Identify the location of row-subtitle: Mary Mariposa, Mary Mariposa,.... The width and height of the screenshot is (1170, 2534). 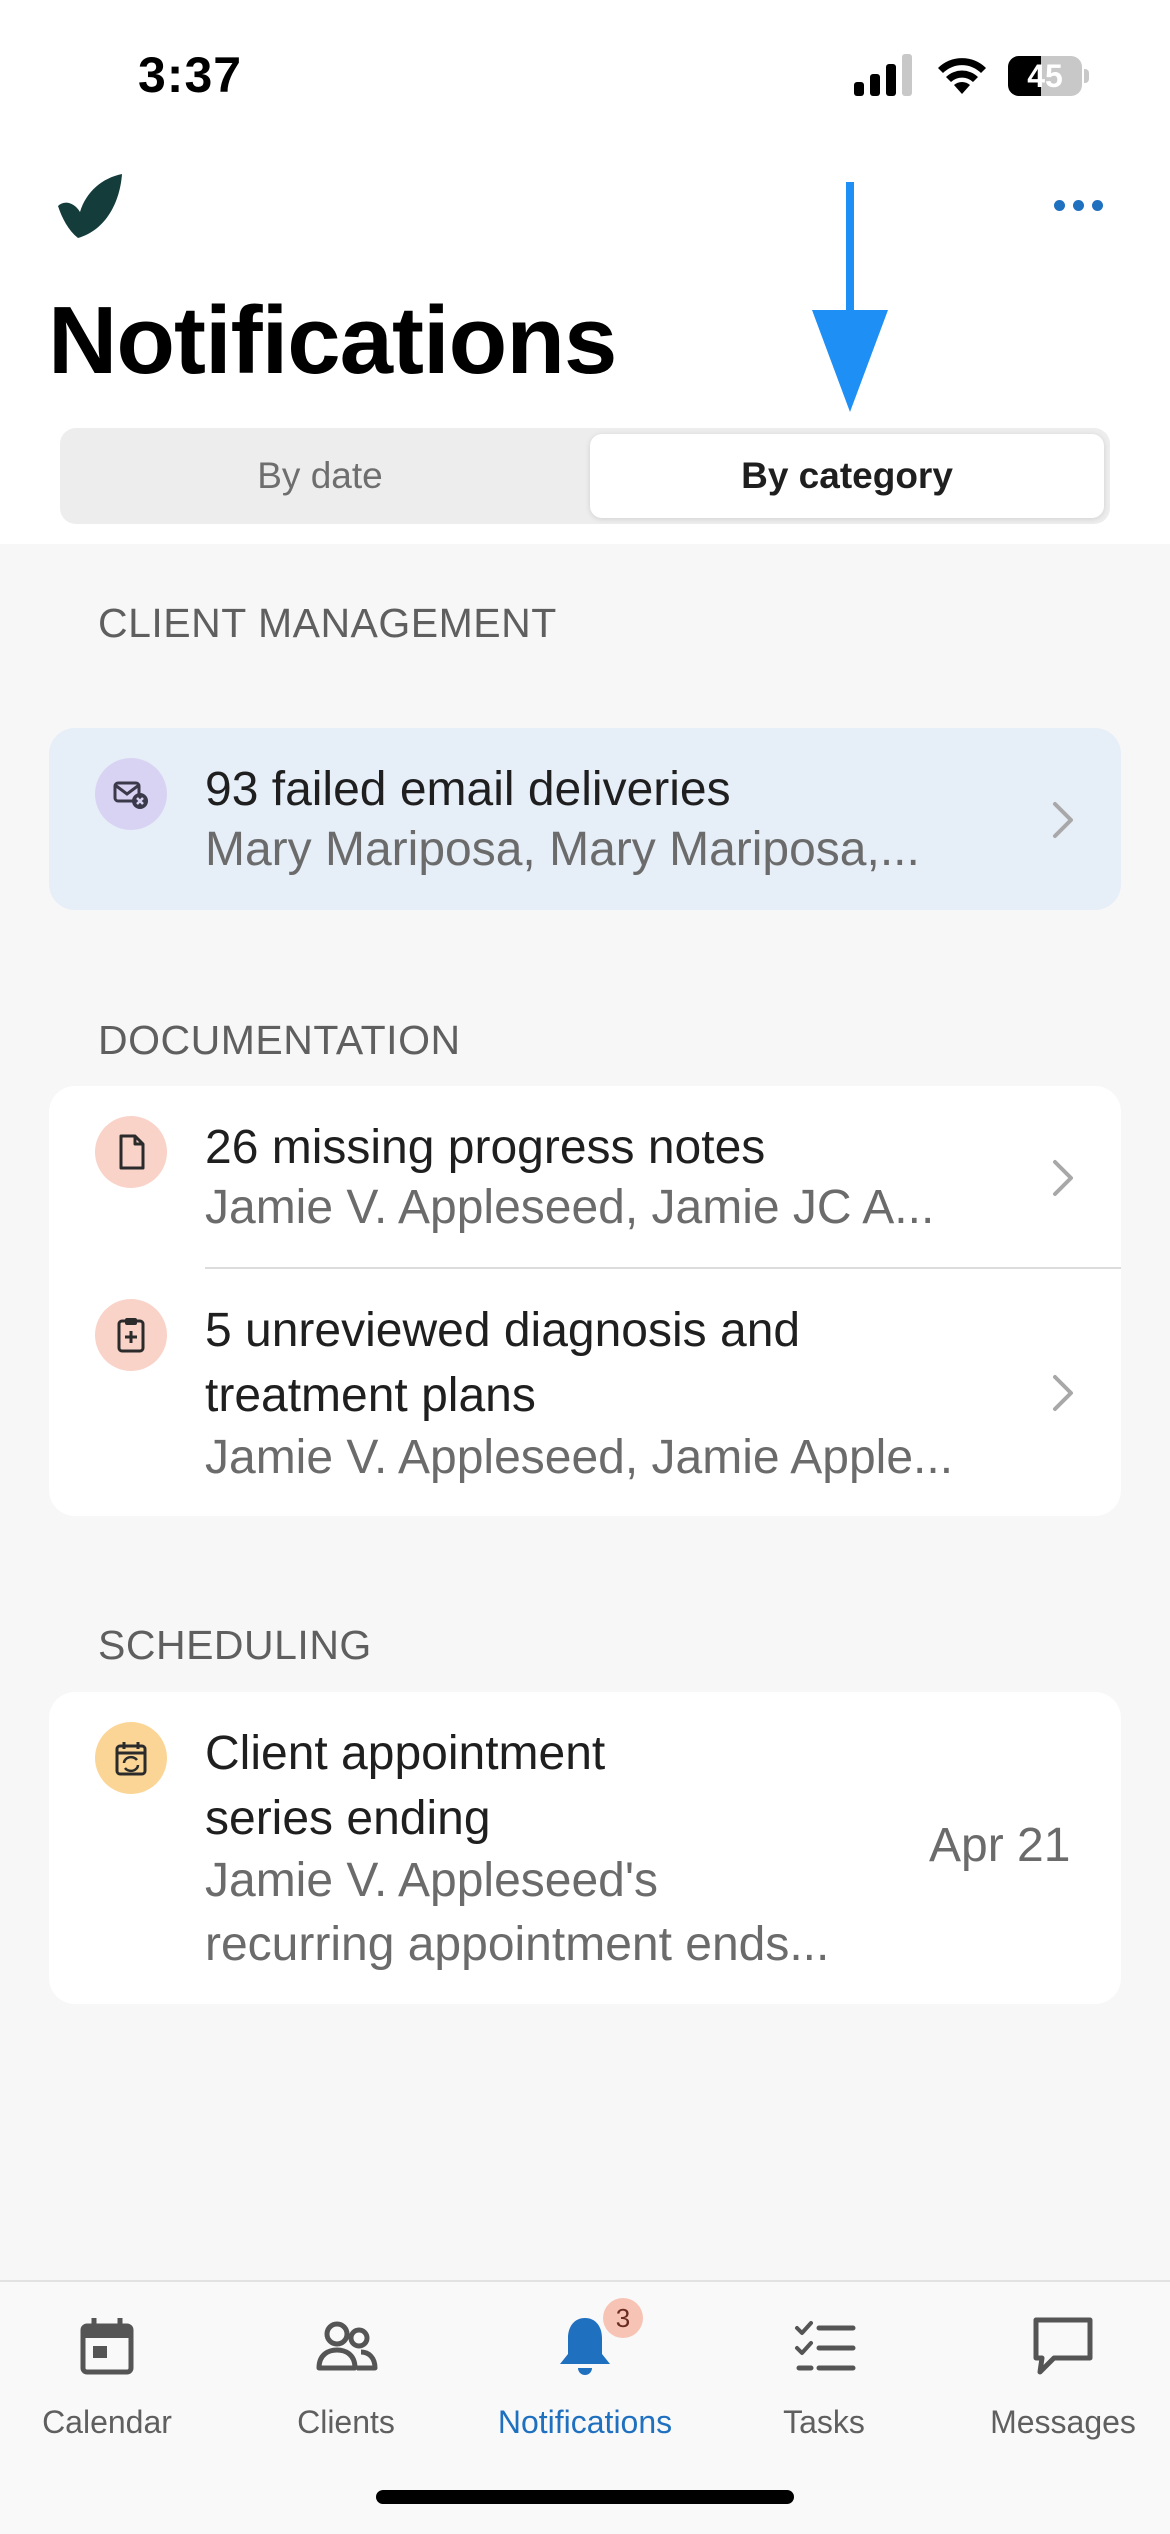
(562, 849).